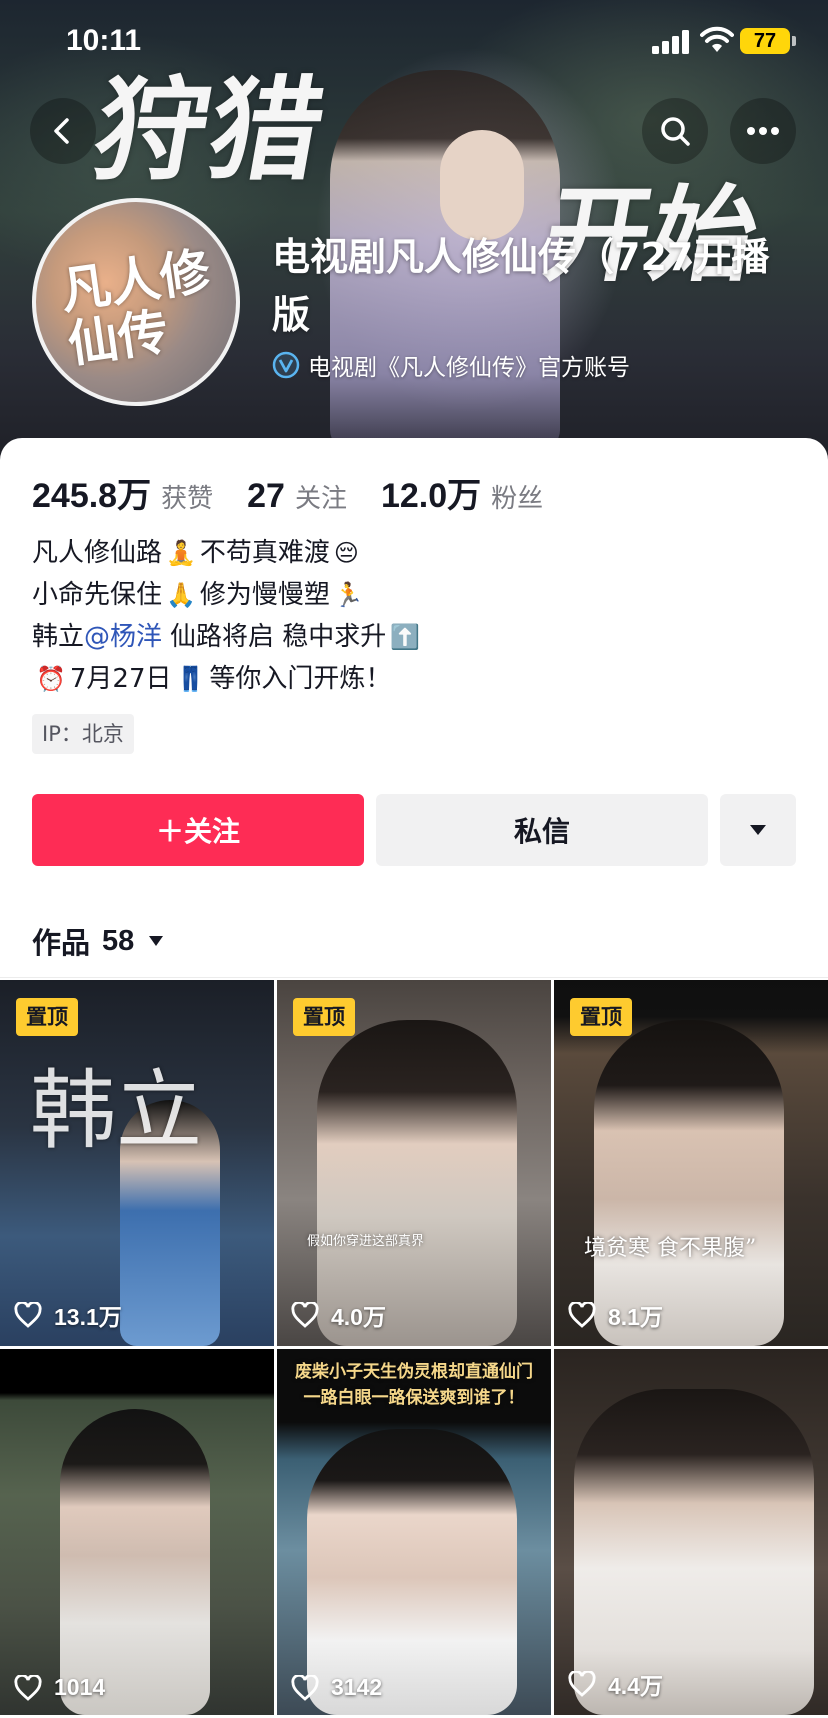 This screenshot has width=828, height=1718. I want to click on ip-location-tag: IP：北京, so click(83, 734).